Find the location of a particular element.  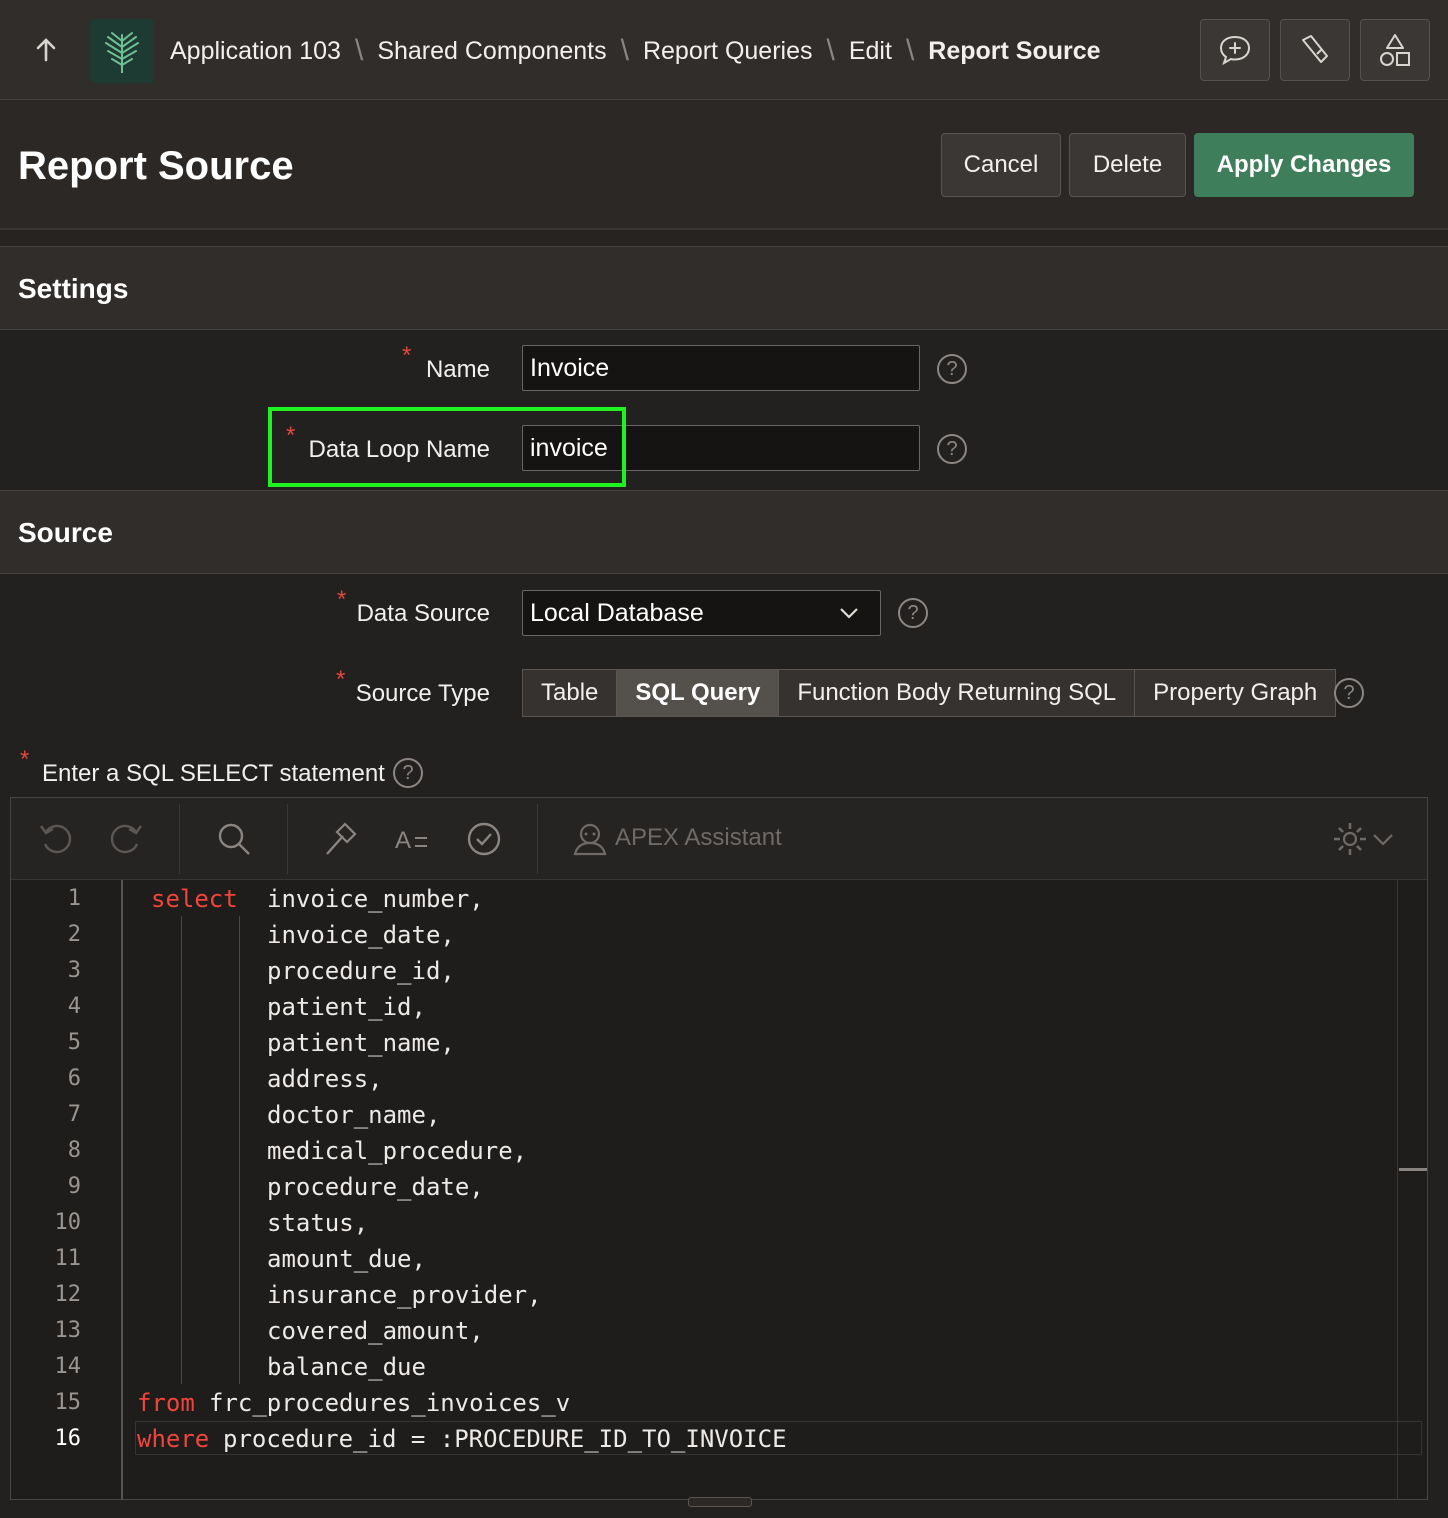

editor-resize-handle is located at coordinates (720, 1502).